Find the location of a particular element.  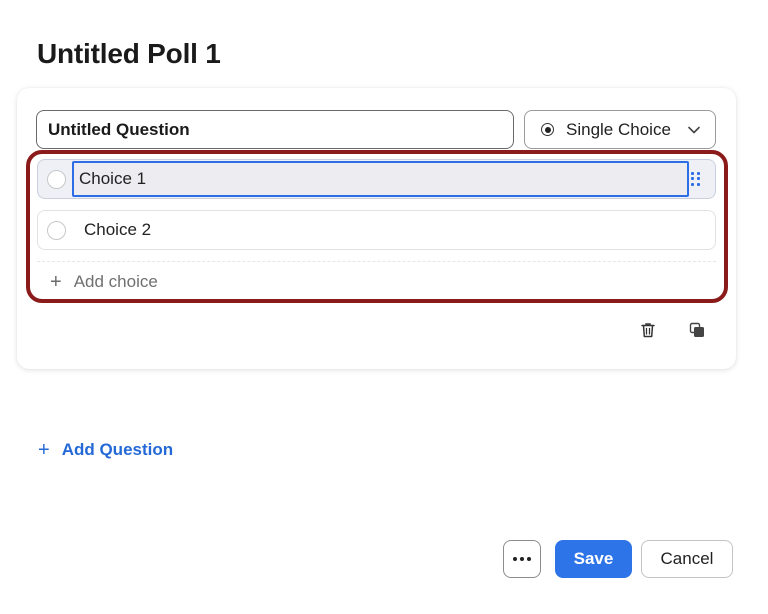

more-options-button is located at coordinates (522, 559).